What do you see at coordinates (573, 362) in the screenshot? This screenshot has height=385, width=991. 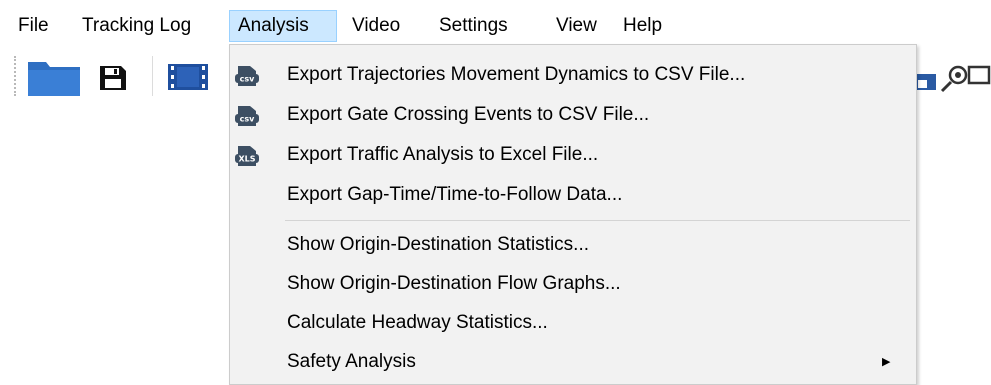 I see `menu-item-safety-analysis: Safety Analysis ▶` at bounding box center [573, 362].